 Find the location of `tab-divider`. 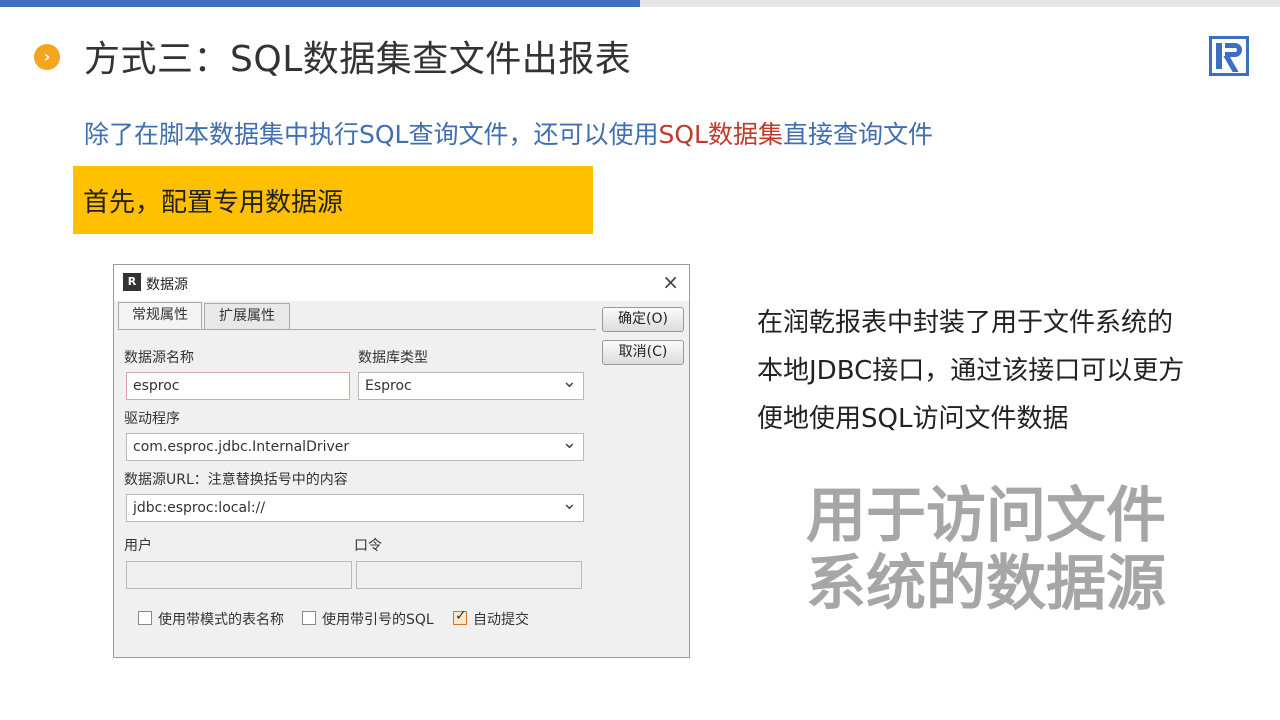

tab-divider is located at coordinates (357, 329).